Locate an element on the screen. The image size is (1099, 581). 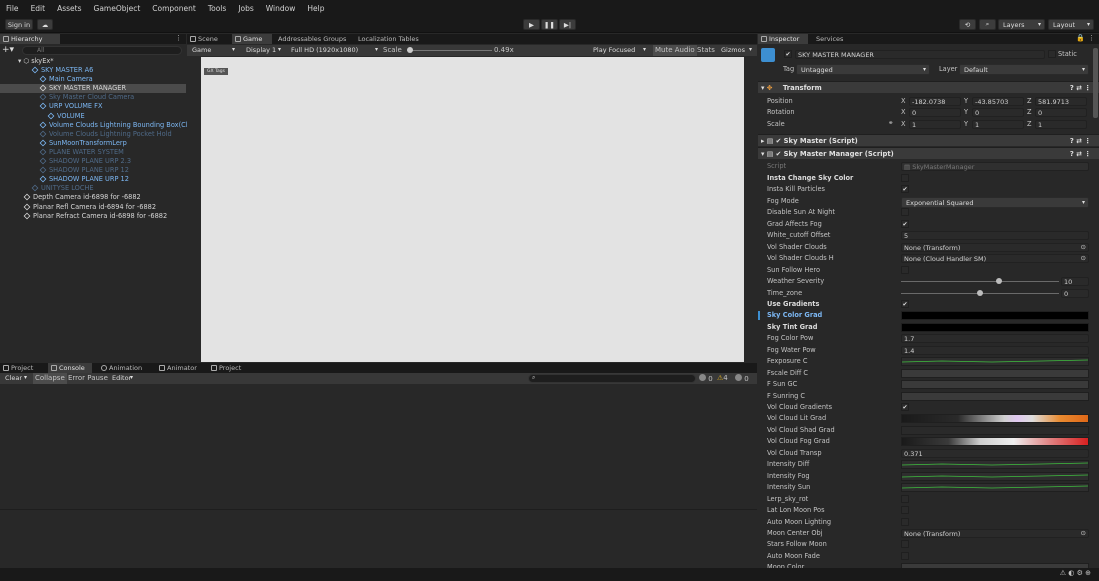
mute-audio-button: Mute Audio is located at coordinates (675, 50).